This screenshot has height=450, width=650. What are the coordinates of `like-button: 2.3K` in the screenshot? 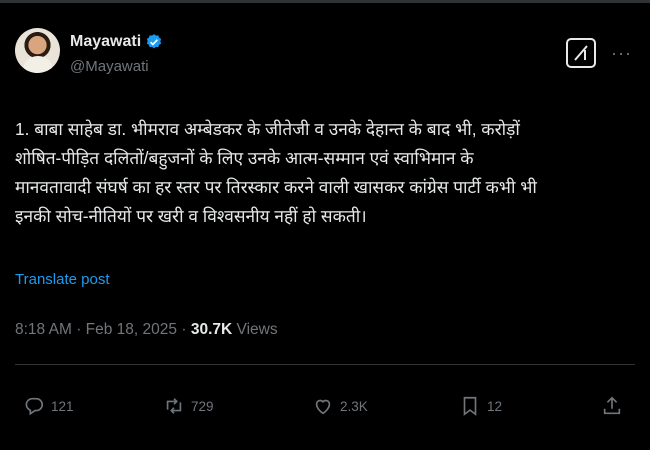 It's located at (340, 406).